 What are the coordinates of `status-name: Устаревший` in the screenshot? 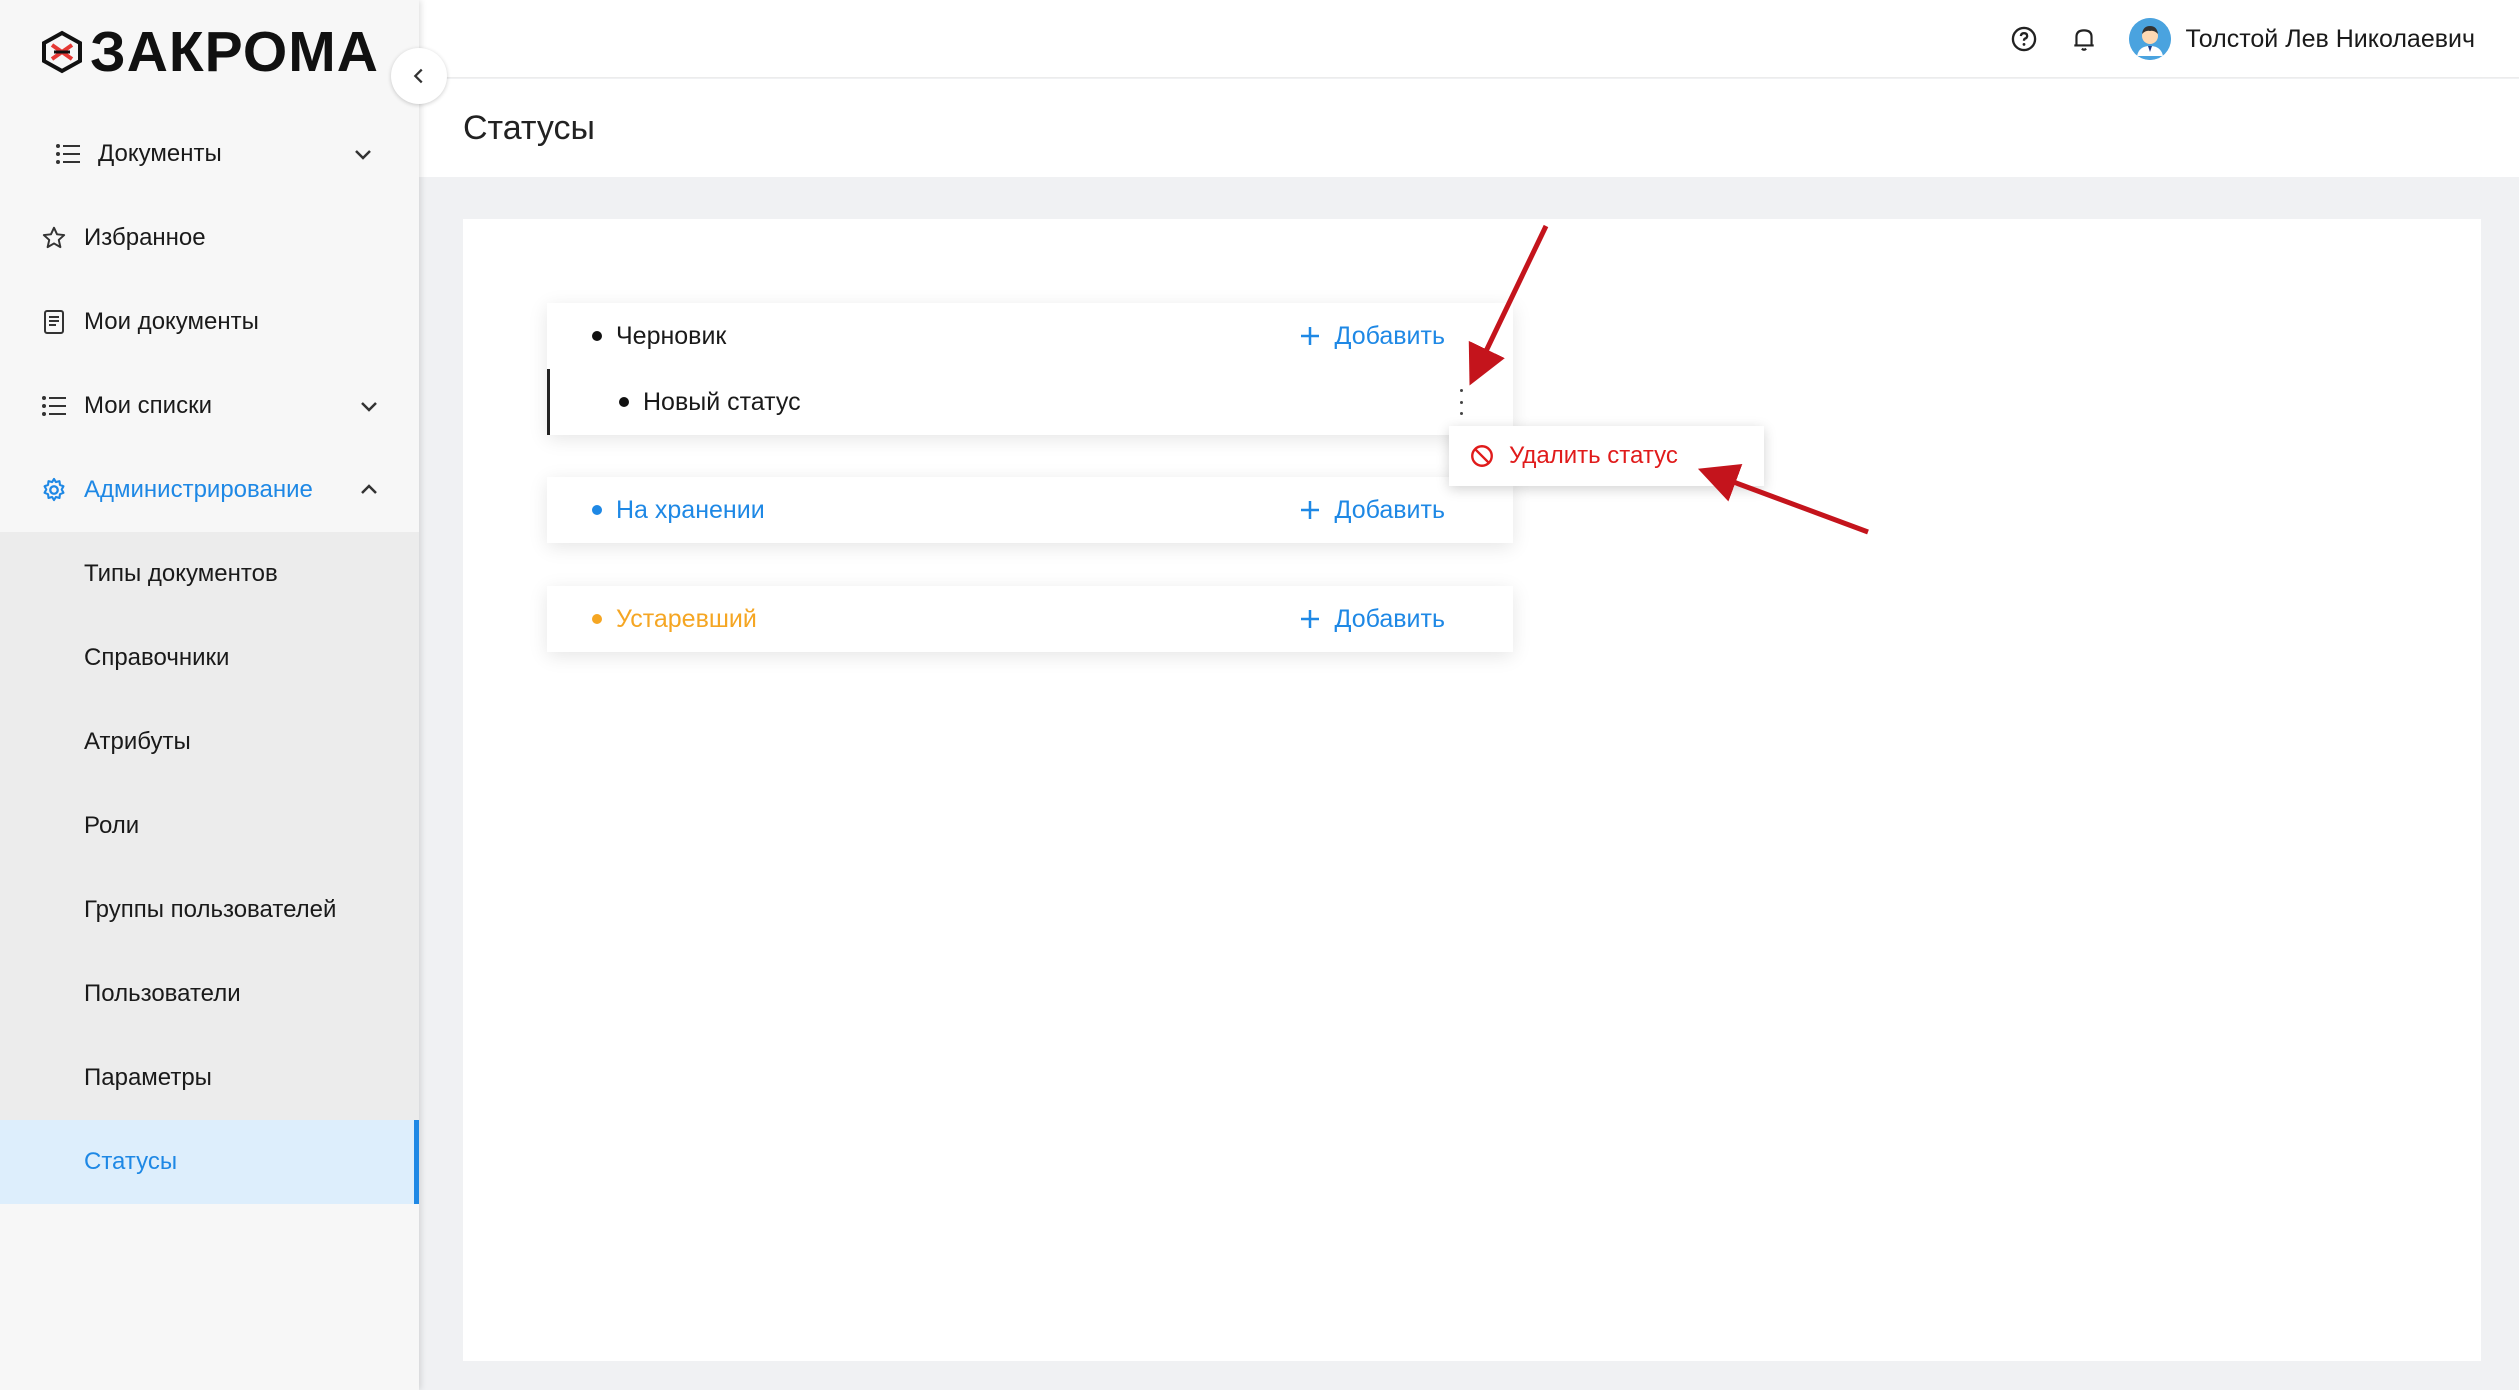 It's located at (686, 618).